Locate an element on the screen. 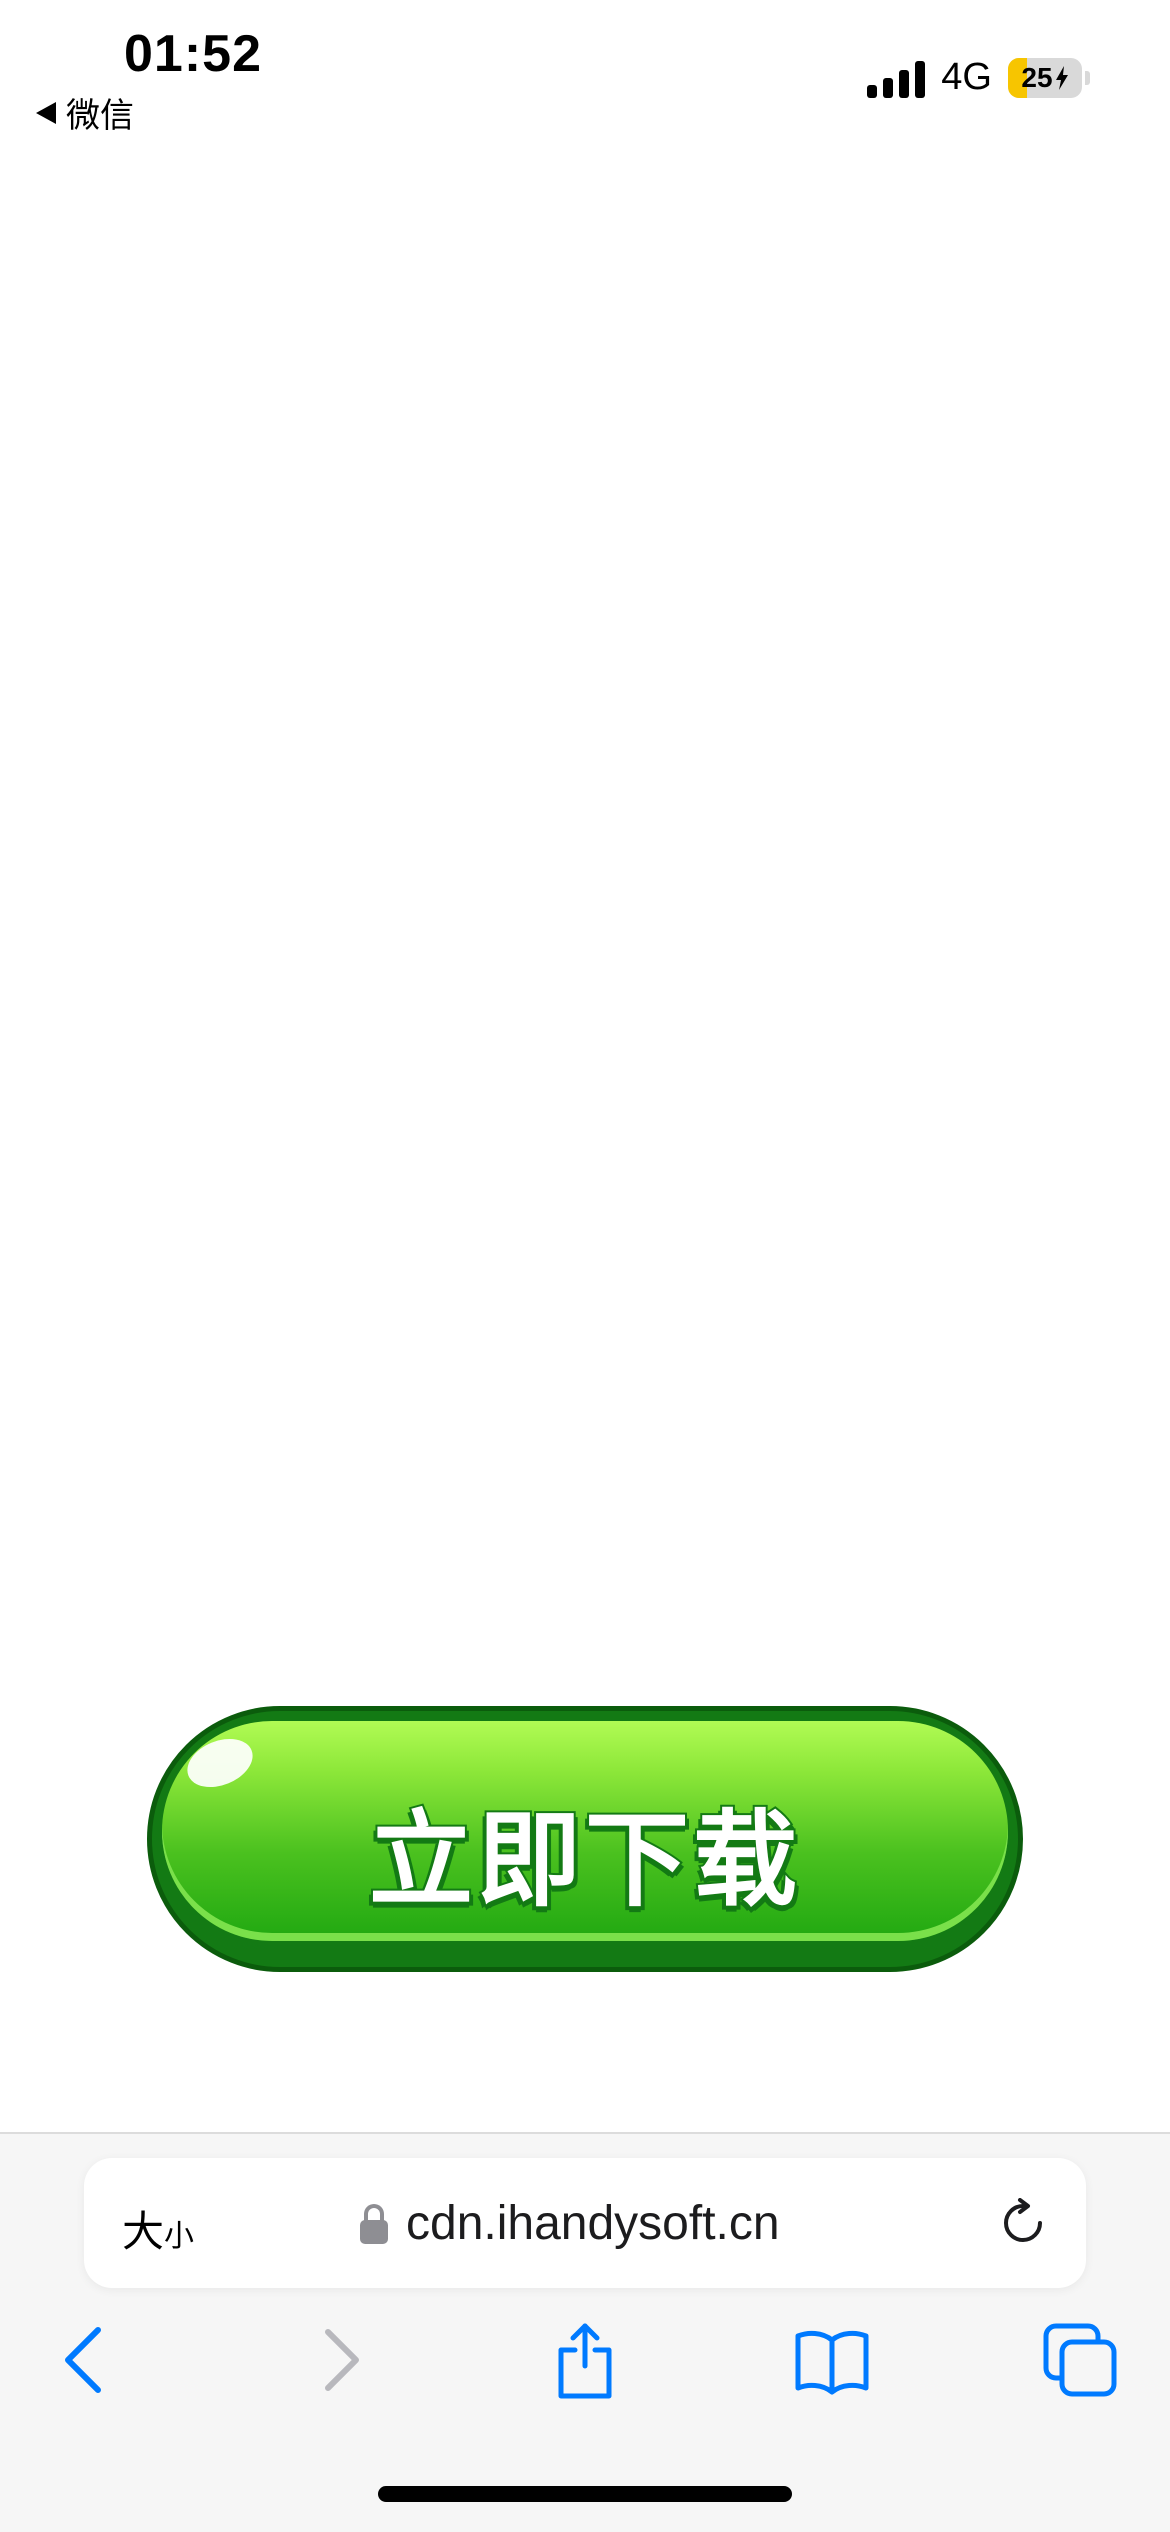 The image size is (1170, 2532). bolt-icon is located at coordinates (1061, 77).